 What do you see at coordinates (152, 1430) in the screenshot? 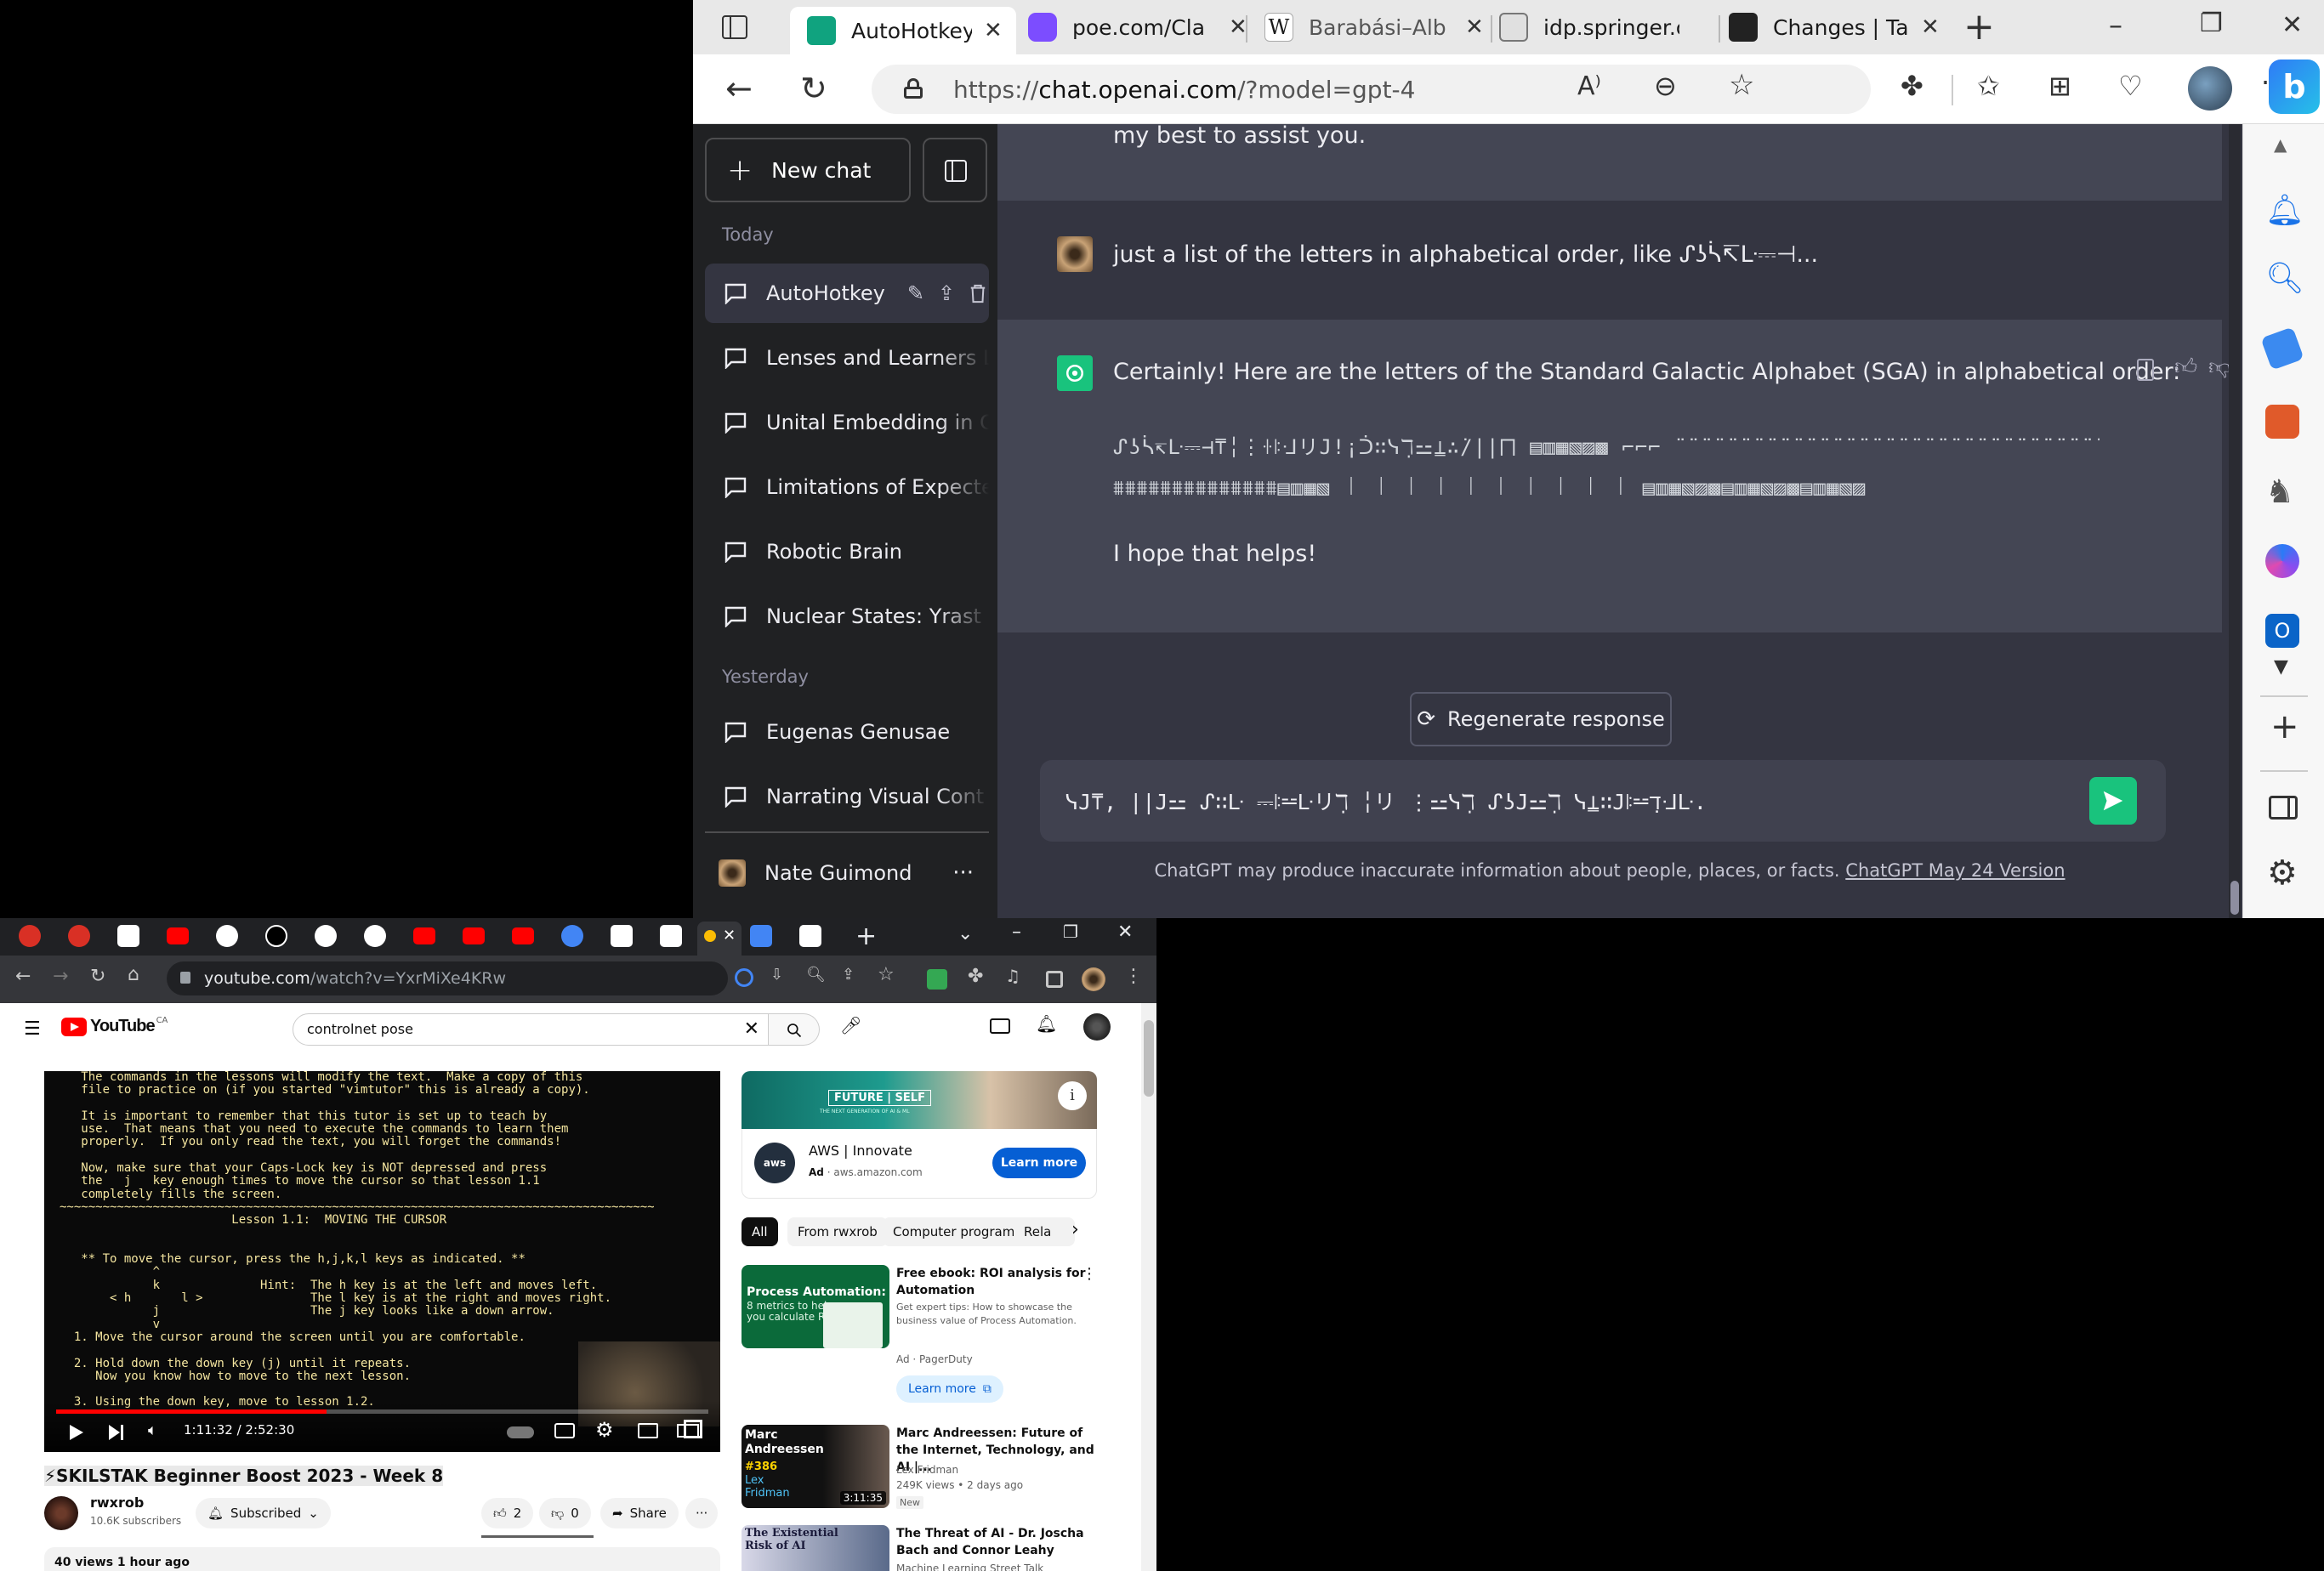
I see `volume-icon: 🔈︎` at bounding box center [152, 1430].